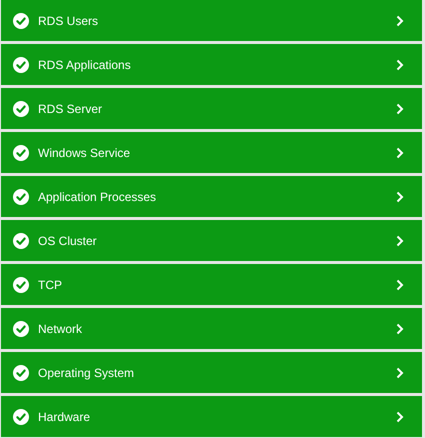  I want to click on status-row: RDS Applications, so click(211, 64).